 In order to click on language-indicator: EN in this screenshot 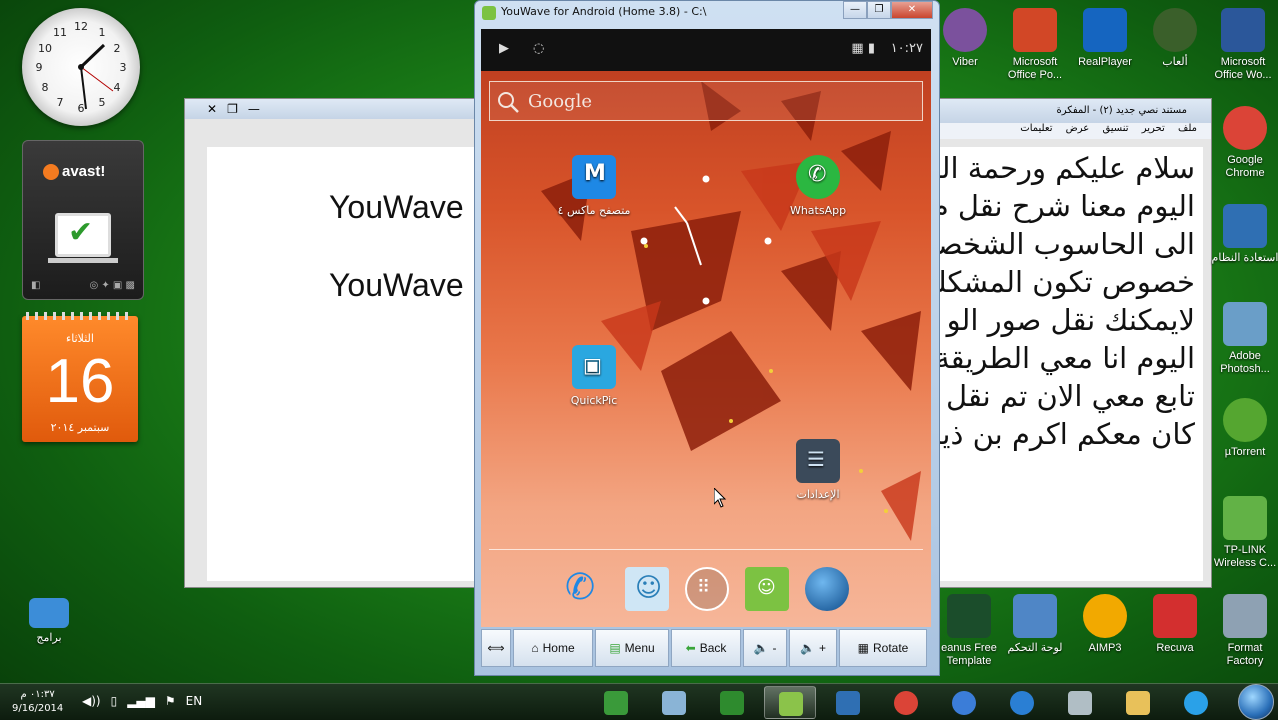, I will do `click(194, 701)`.